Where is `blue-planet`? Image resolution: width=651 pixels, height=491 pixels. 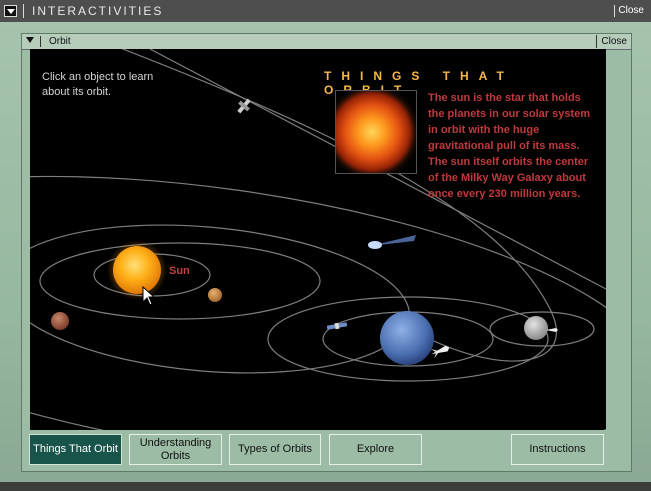
blue-planet is located at coordinates (407, 338).